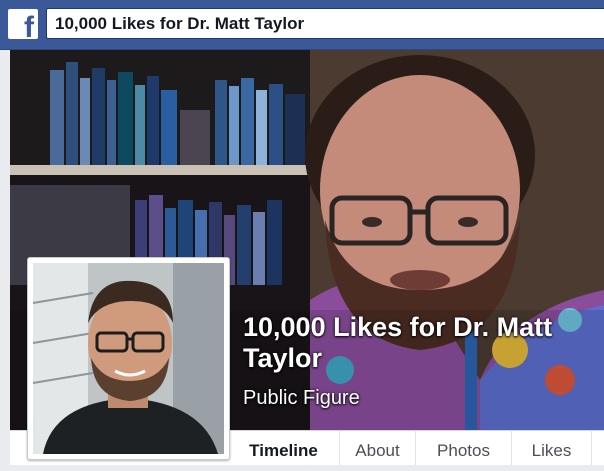 This screenshot has height=471, width=604. I want to click on page-title: 10,000 Likes for Dr. Matt Taylor, so click(418, 343).